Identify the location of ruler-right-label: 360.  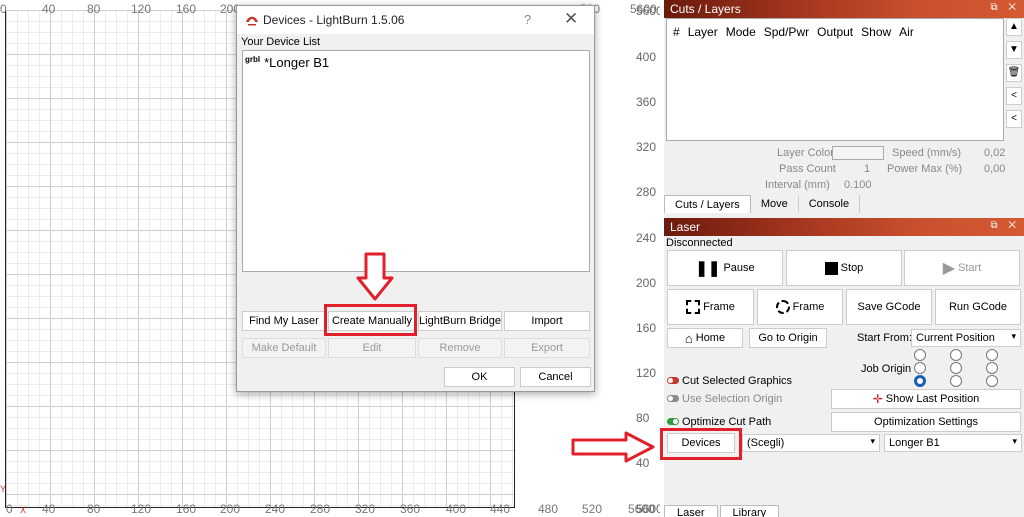
(646, 102).